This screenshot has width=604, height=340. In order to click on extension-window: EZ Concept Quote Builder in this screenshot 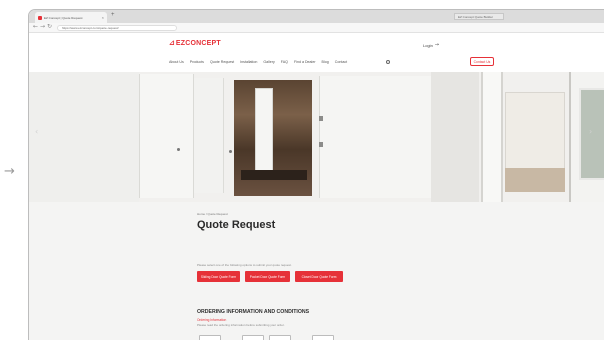, I will do `click(479, 16)`.